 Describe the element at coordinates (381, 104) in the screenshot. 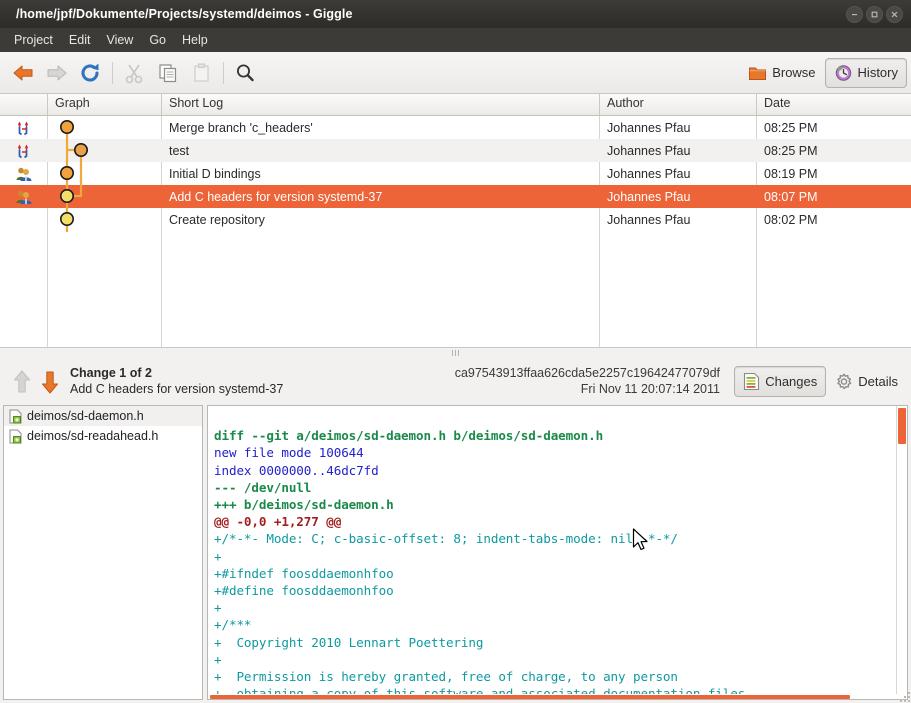

I see `column-header-shortlog: Short Log` at that location.